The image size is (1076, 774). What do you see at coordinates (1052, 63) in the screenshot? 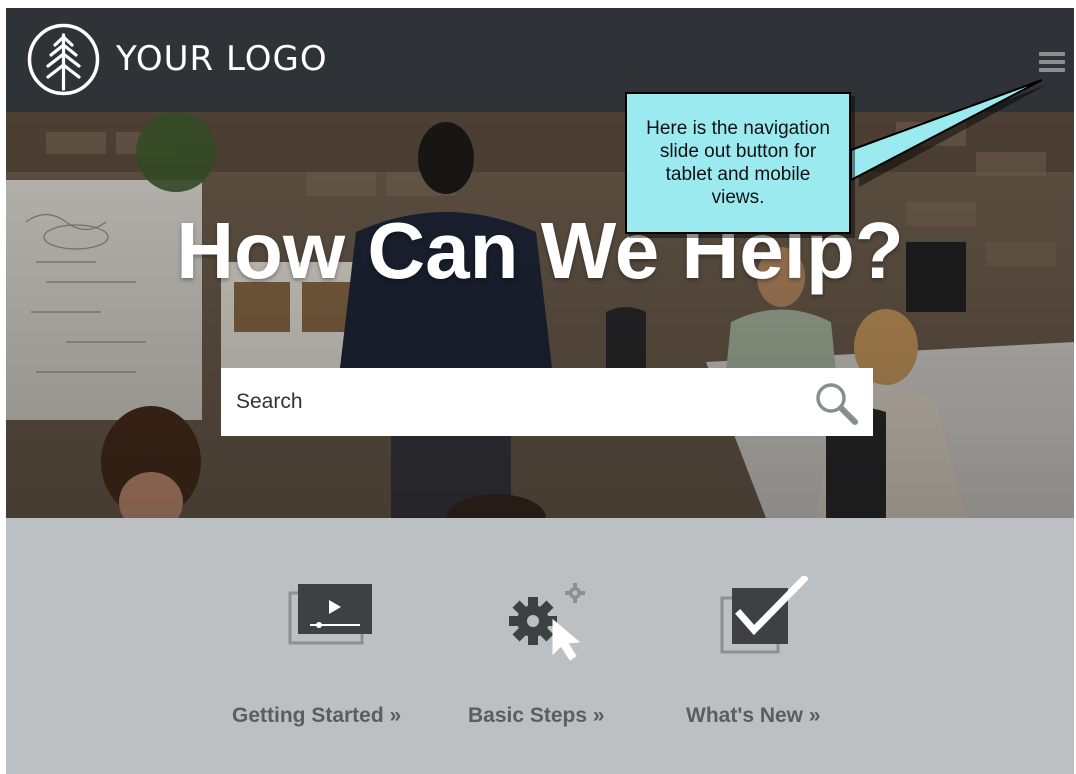
I see `hamburger-menu-icon` at bounding box center [1052, 63].